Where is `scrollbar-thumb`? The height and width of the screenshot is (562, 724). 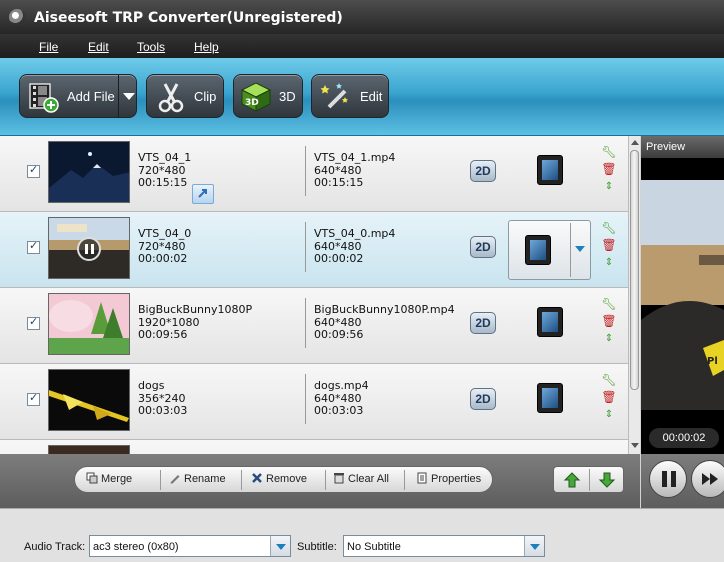 scrollbar-thumb is located at coordinates (634, 270).